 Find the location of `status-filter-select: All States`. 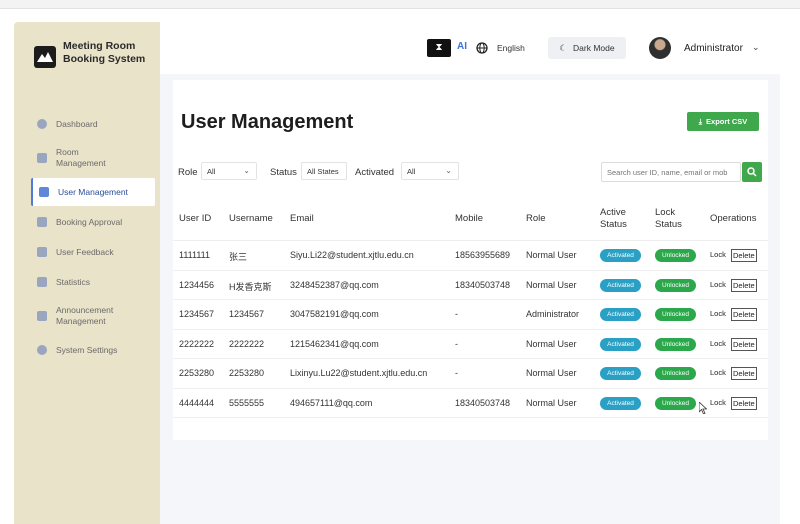

status-filter-select: All States is located at coordinates (324, 171).